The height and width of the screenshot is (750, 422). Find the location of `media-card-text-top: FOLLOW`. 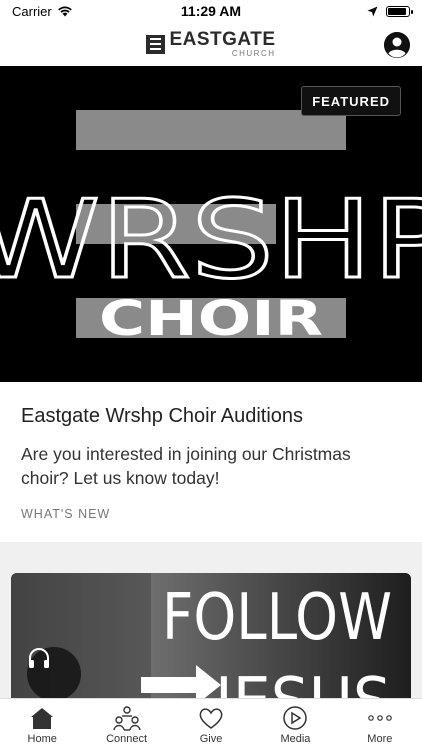

media-card-text-top: FOLLOW is located at coordinates (277, 618).